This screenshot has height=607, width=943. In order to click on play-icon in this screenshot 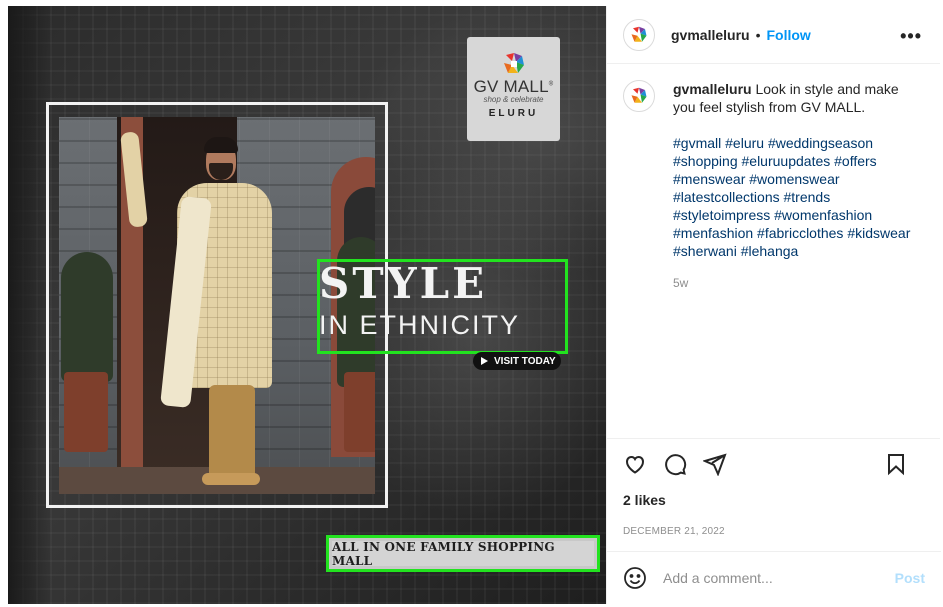, I will do `click(484, 361)`.